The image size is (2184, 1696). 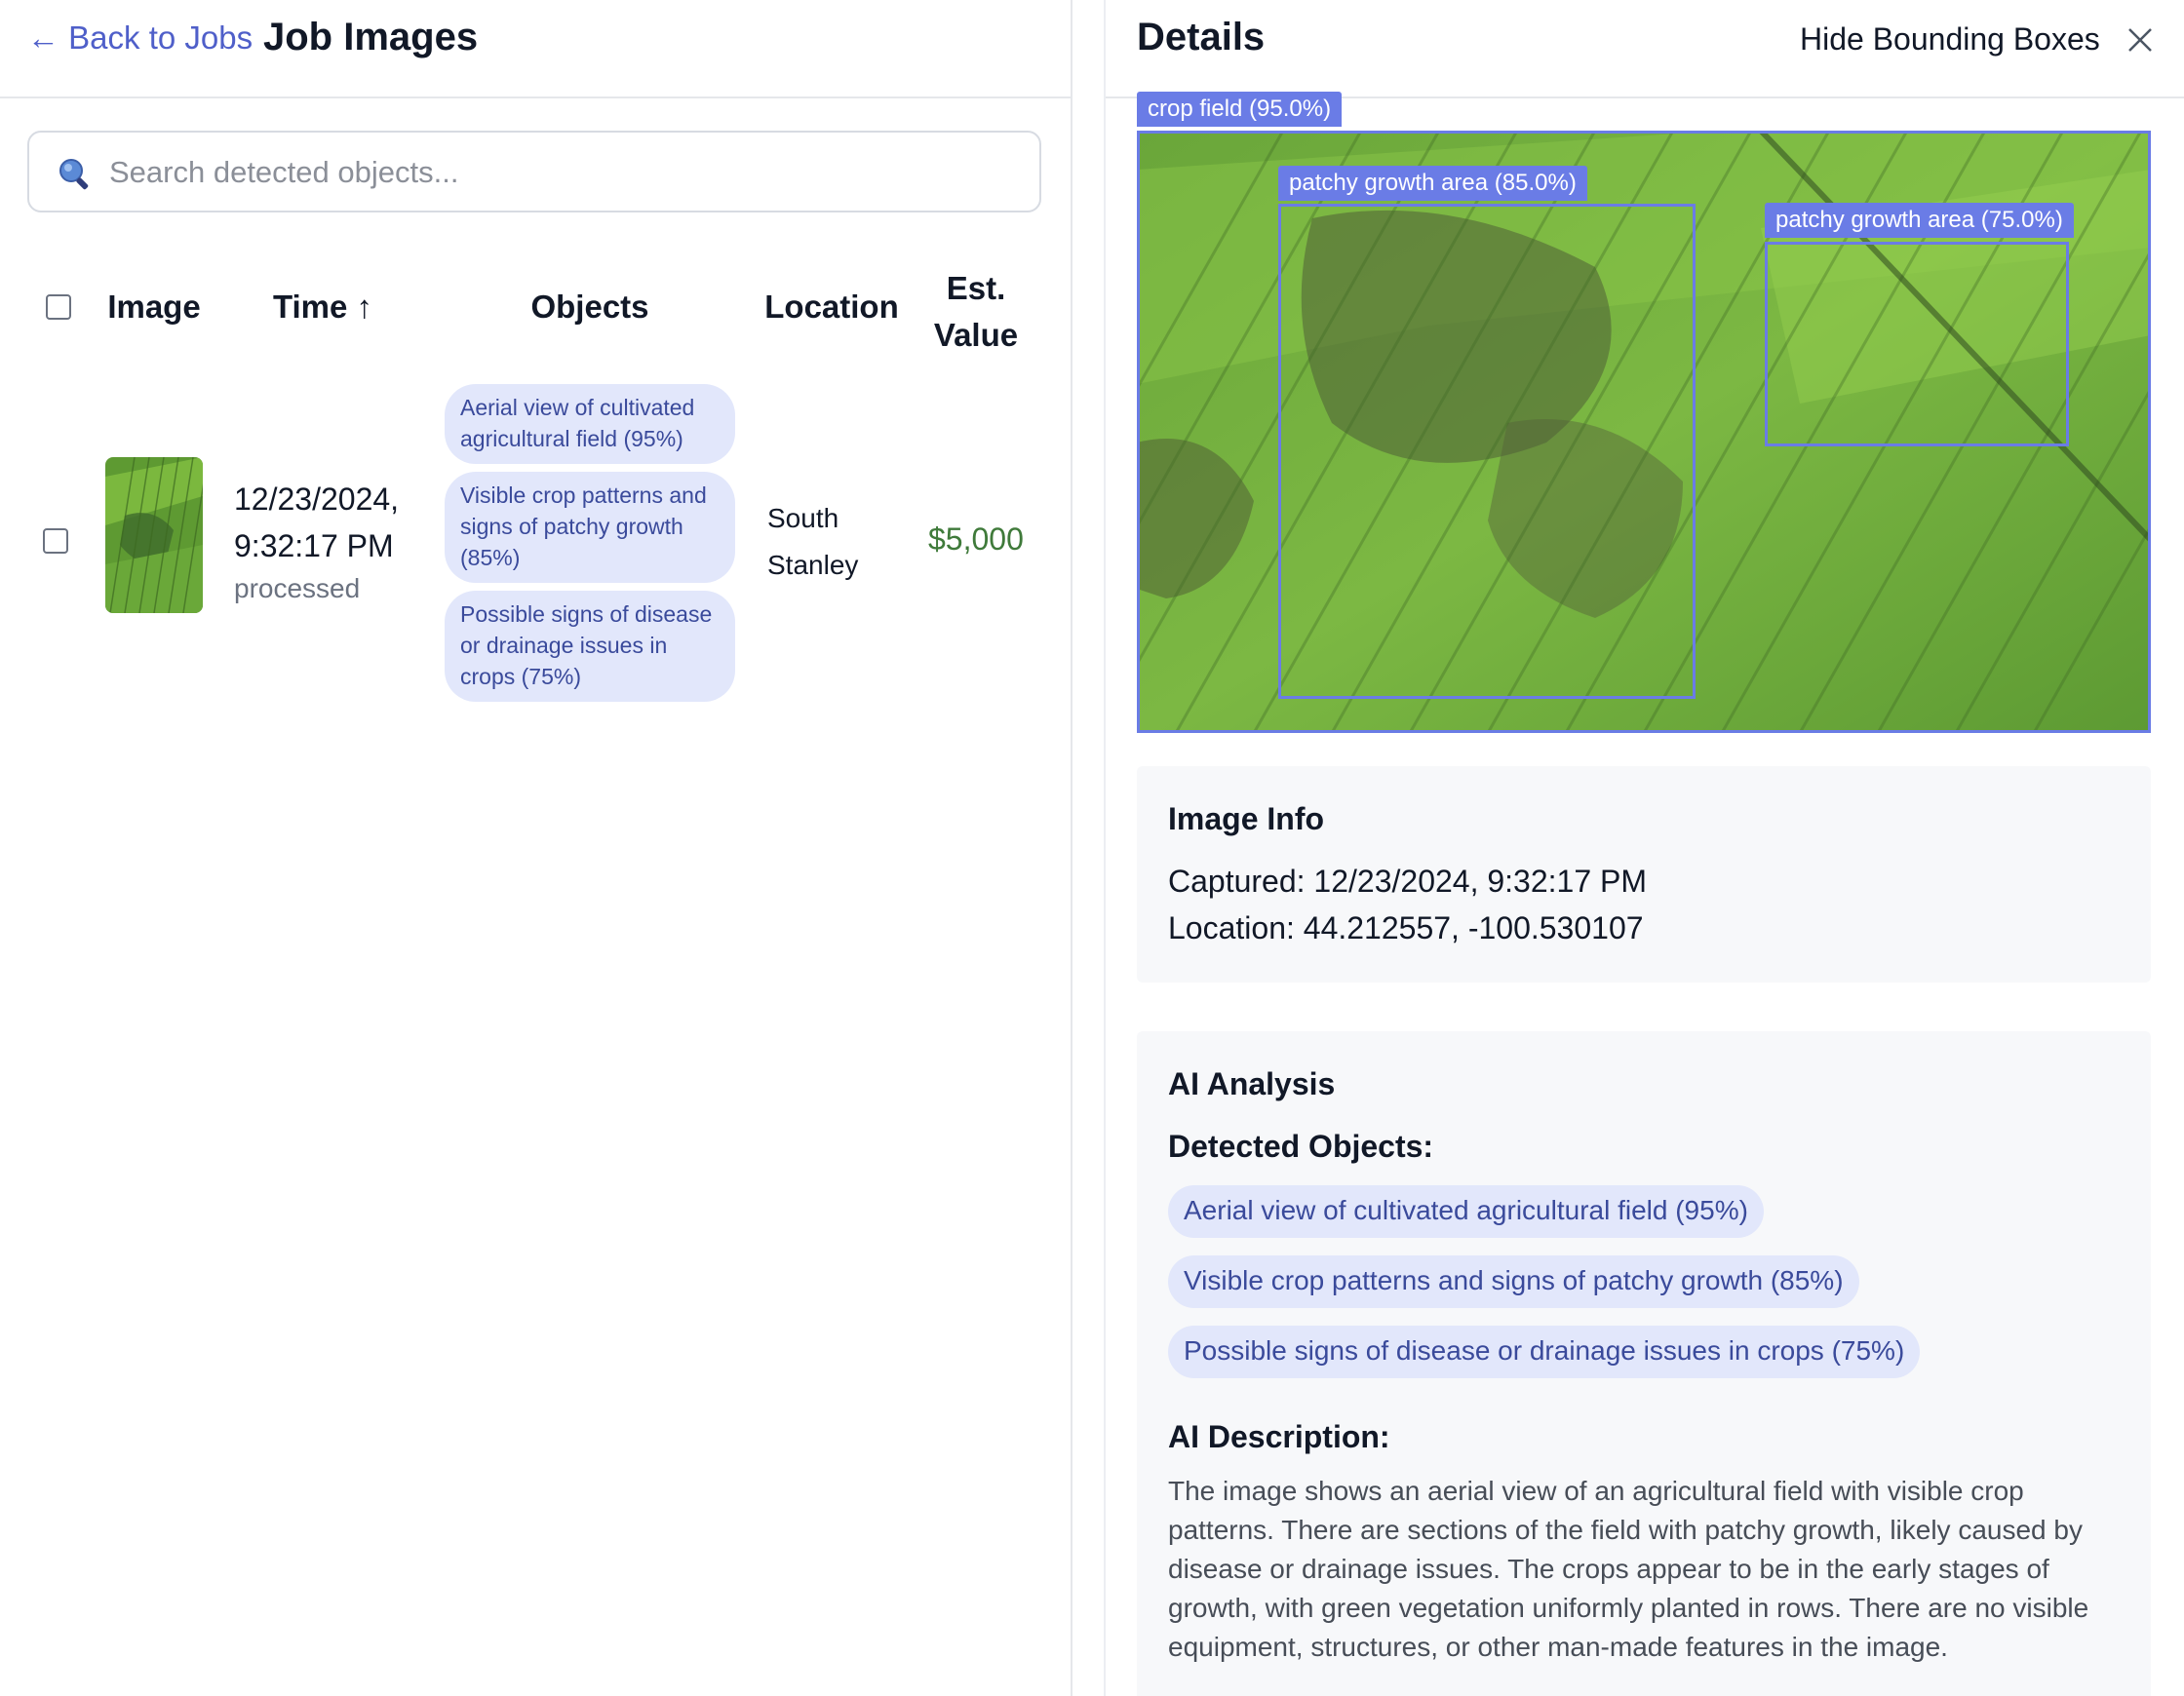 I want to click on status-text: processed, so click(x=297, y=588).